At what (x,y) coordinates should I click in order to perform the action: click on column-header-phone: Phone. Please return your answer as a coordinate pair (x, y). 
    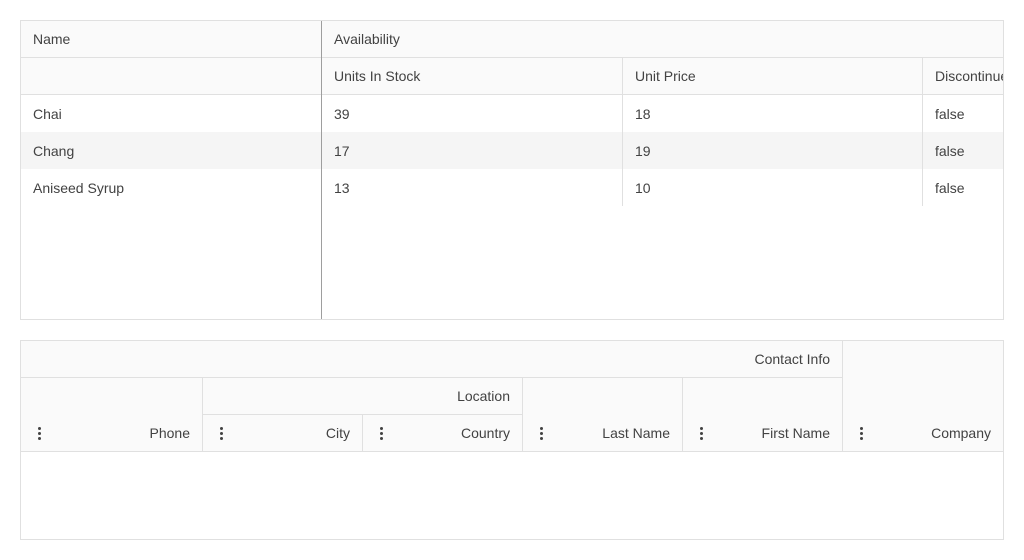
    Looking at the image, I should click on (112, 415).